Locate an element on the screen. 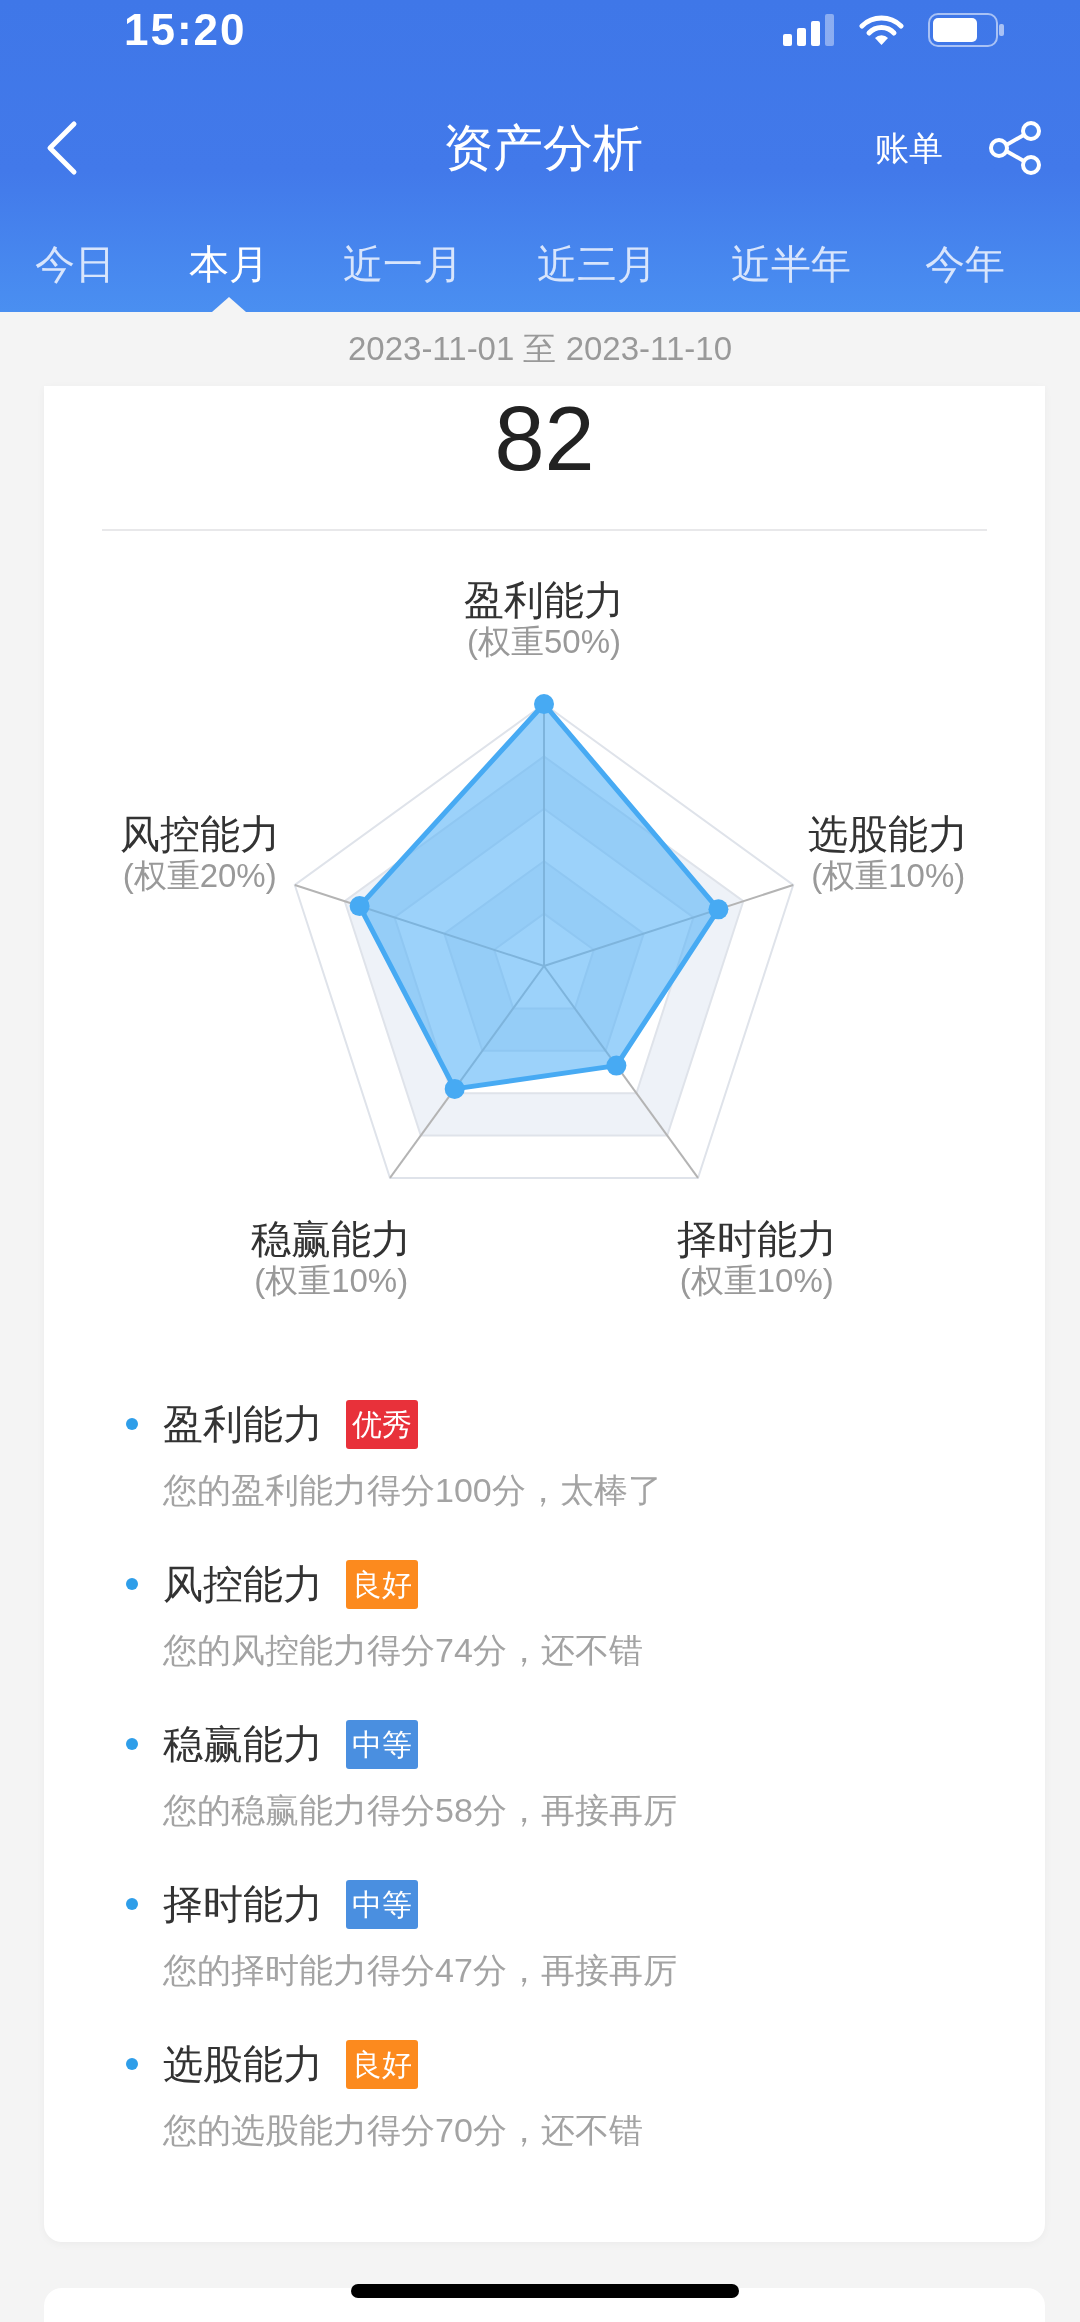 This screenshot has height=2322, width=1080. ability-description: 您的择时能力得分47分，再接再厉 is located at coordinates (420, 1970).